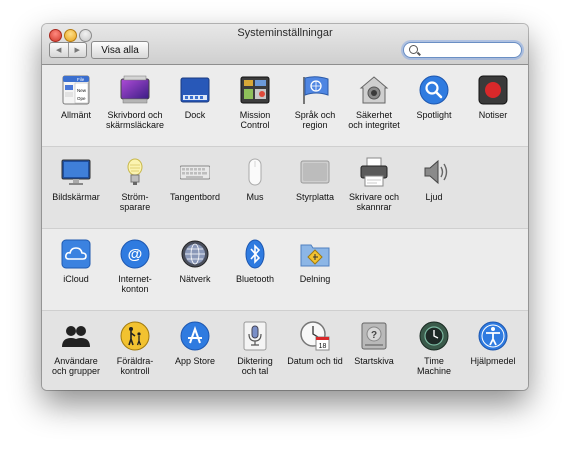 The width and height of the screenshot is (570, 449). What do you see at coordinates (76, 97) in the screenshot?
I see `pane-general: File New Ope Allmänt` at bounding box center [76, 97].